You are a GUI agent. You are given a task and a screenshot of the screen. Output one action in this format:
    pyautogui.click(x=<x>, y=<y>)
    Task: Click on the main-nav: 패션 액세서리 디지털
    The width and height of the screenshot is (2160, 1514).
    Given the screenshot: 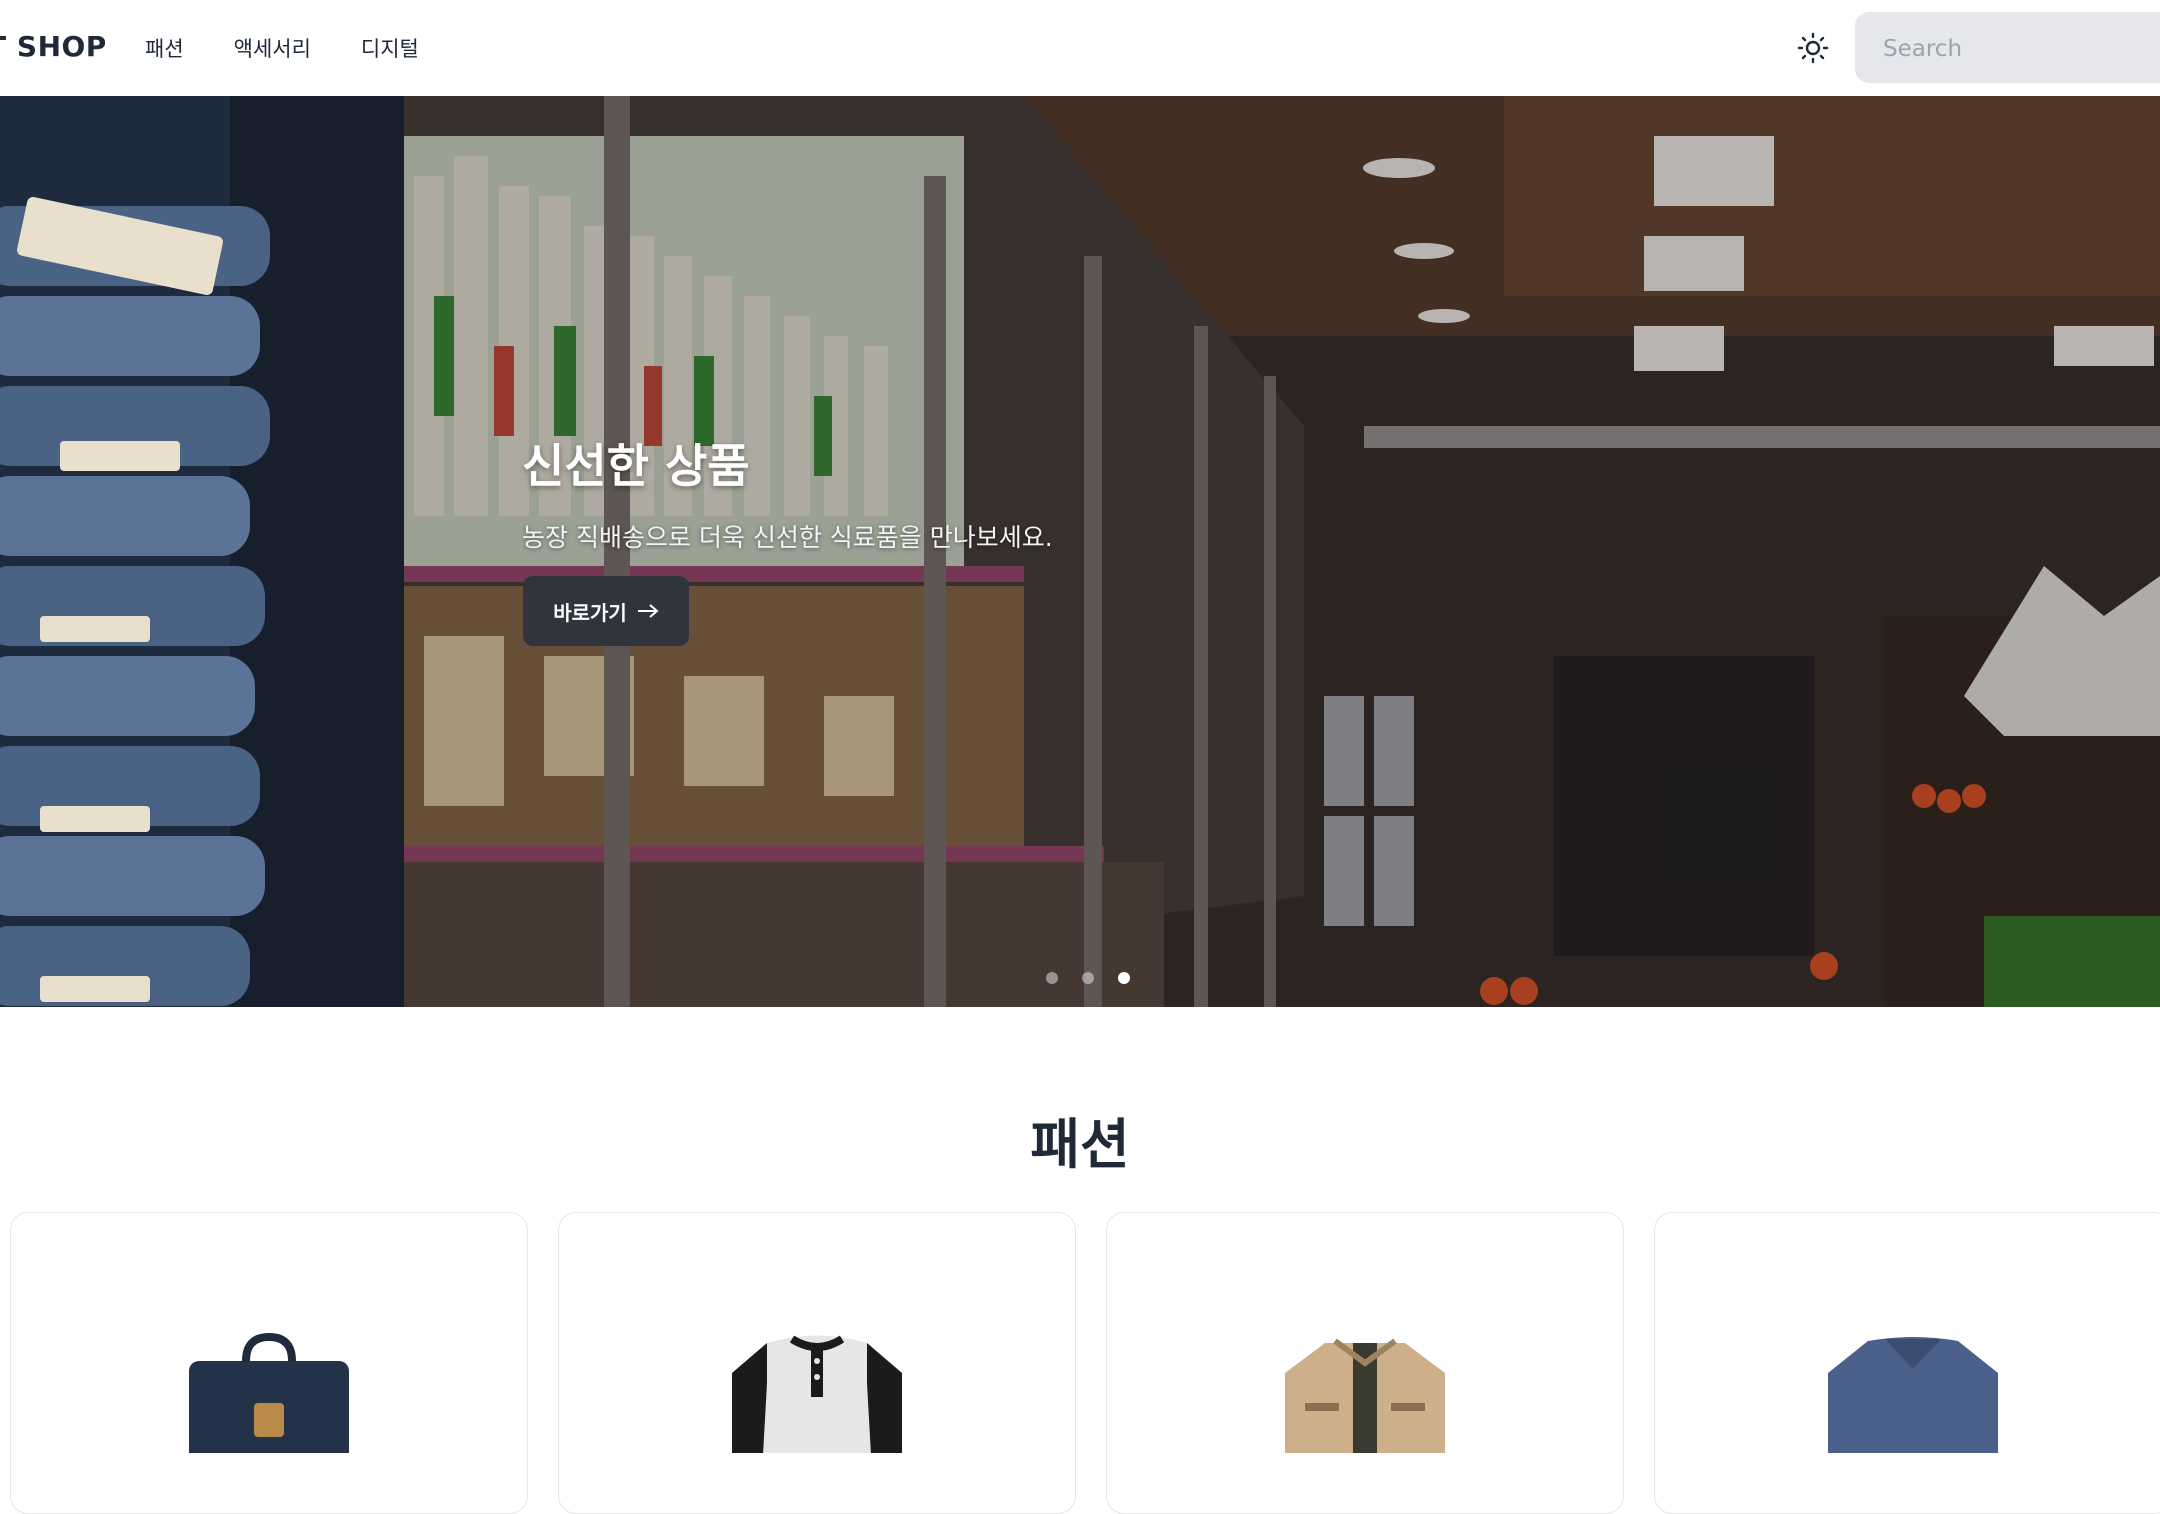 What is the action you would take?
    pyautogui.click(x=307, y=48)
    